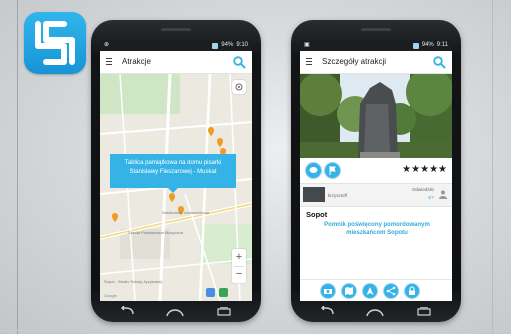  I want to click on page-title: Atrakcje, so click(136, 61).